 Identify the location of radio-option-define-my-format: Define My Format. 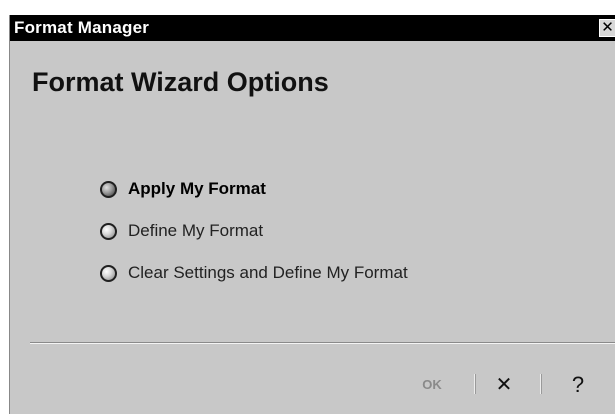
(254, 231).